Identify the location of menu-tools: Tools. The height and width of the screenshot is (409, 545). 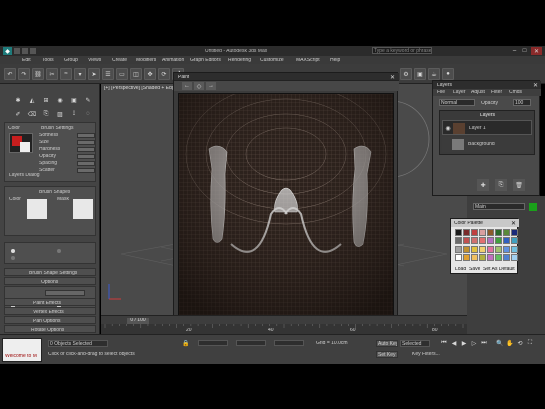
(48, 60).